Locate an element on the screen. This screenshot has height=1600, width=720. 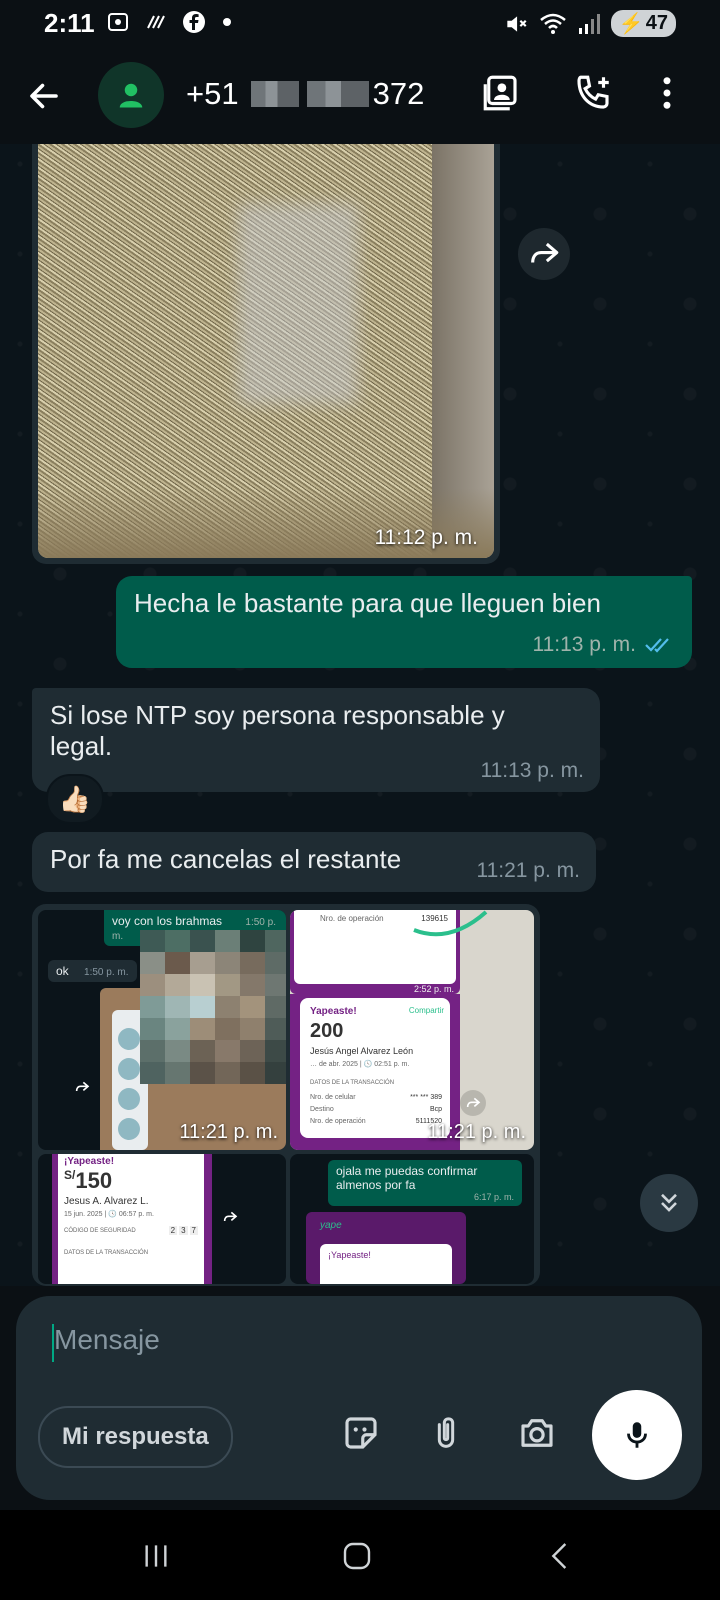
screenshot-icon is located at coordinates (118, 22).